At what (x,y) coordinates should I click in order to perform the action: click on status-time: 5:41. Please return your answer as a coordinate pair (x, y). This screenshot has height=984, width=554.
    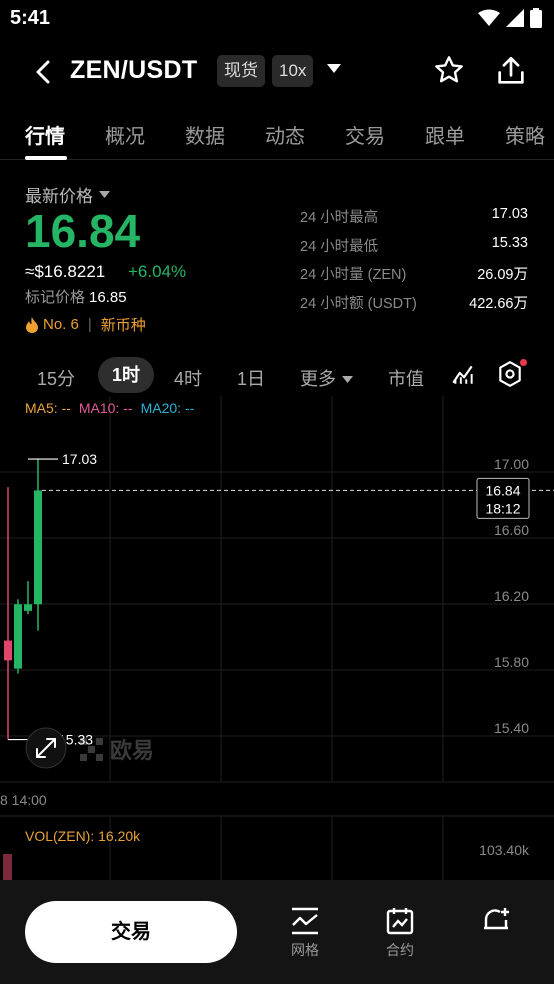
    Looking at the image, I should click on (30, 18).